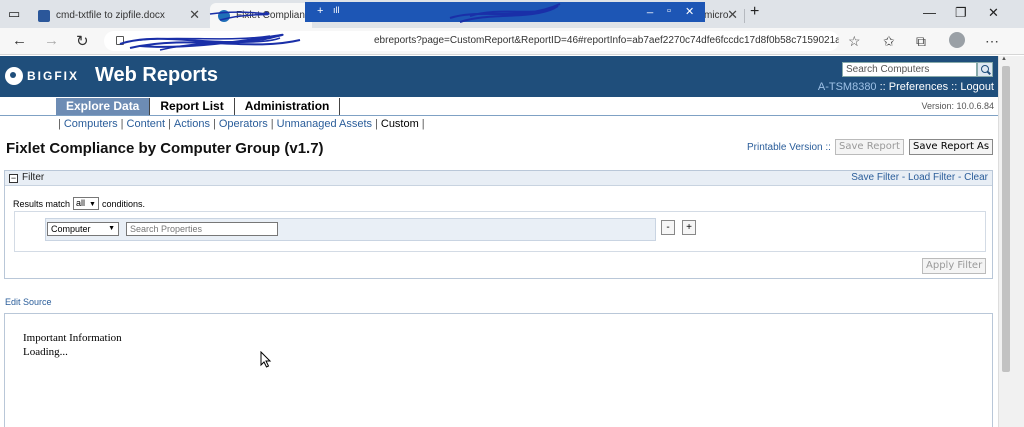 This screenshot has height=427, width=1024. Describe the element at coordinates (499, 106) in the screenshot. I see `main-nav: Explore Data Report List Administration` at that location.